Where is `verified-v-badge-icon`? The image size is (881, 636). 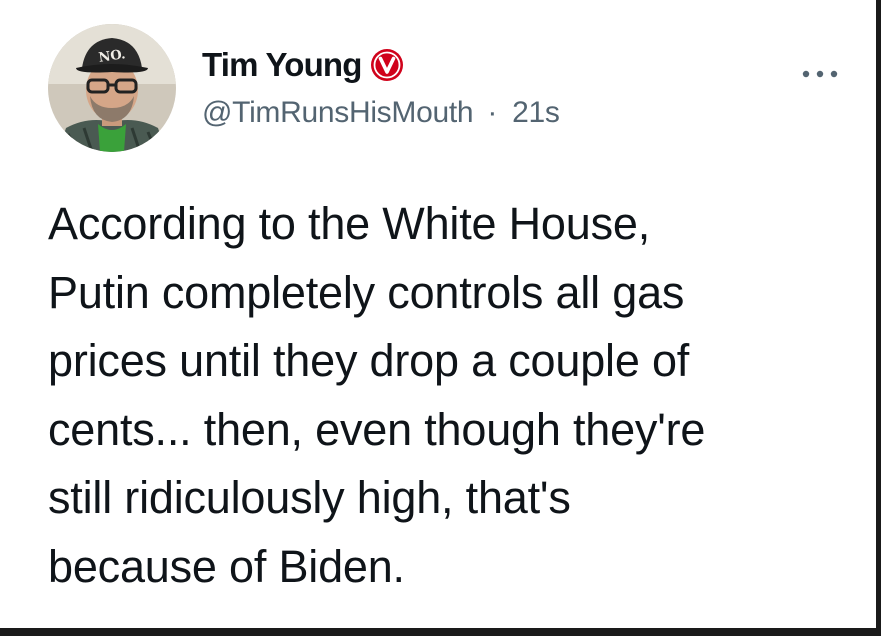
verified-v-badge-icon is located at coordinates (387, 65).